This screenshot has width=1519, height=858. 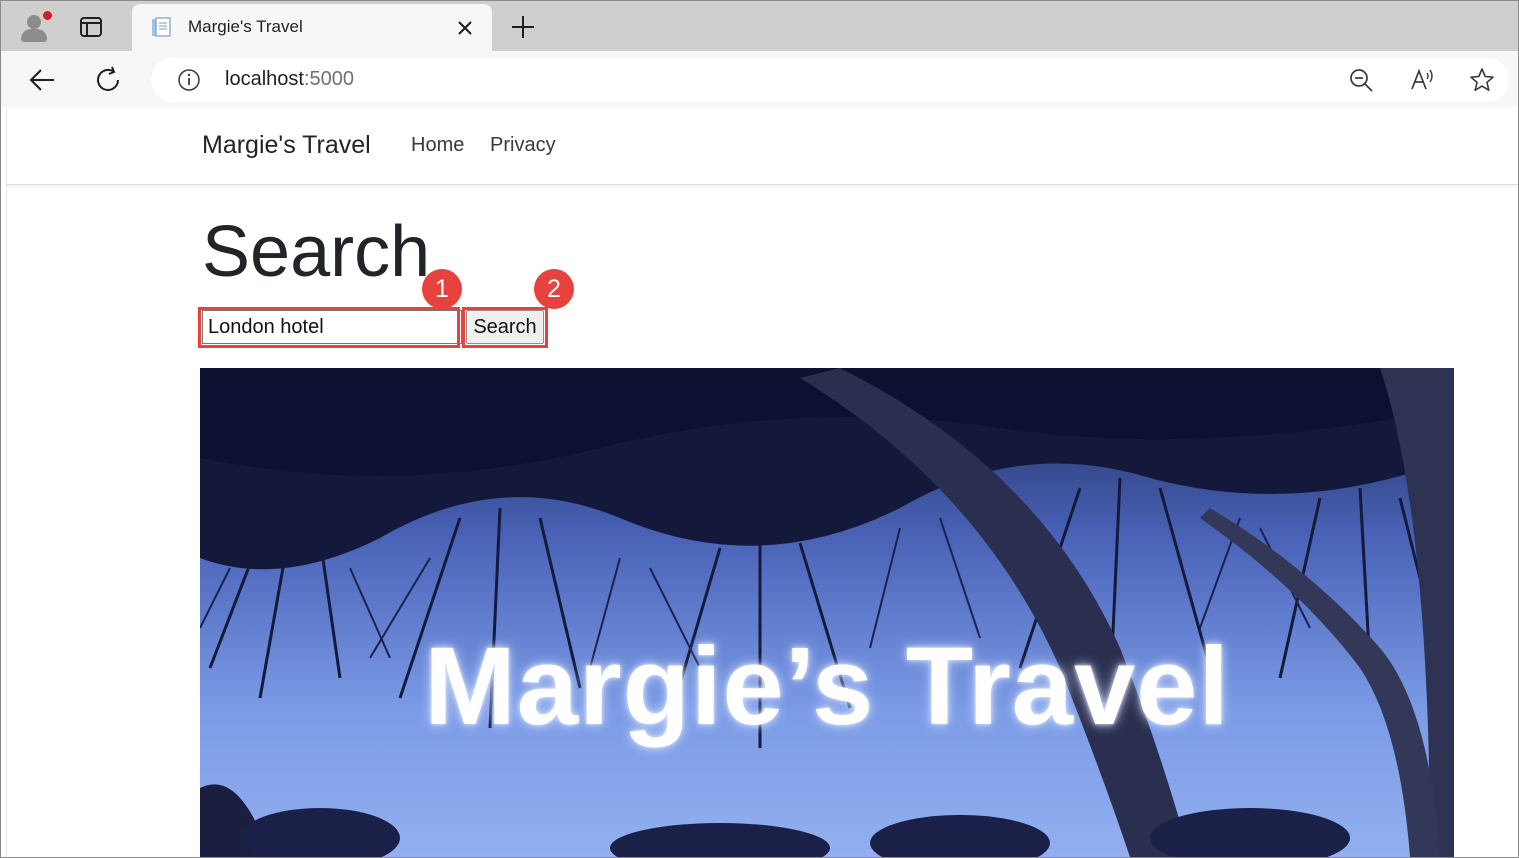 What do you see at coordinates (264, 79) in the screenshot?
I see `url-host: localhost` at bounding box center [264, 79].